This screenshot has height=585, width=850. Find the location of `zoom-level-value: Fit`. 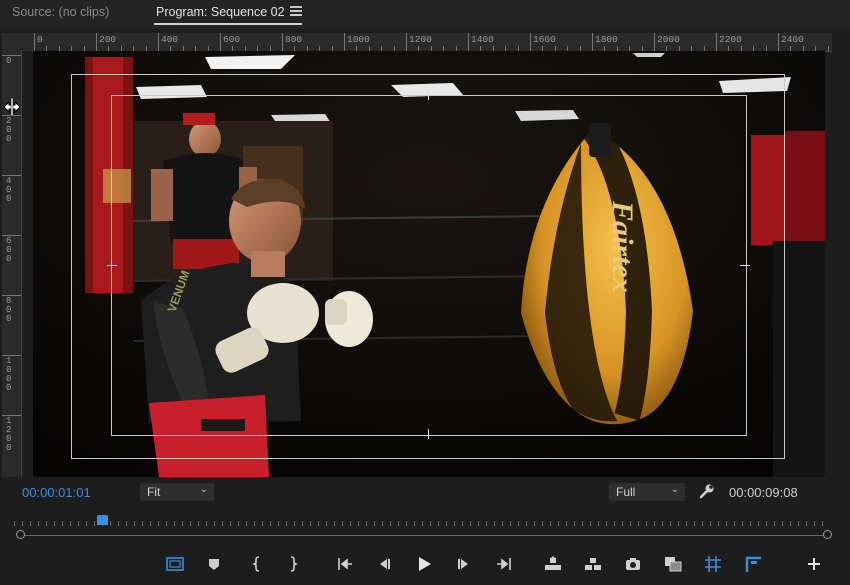

zoom-level-value: Fit is located at coordinates (154, 492).